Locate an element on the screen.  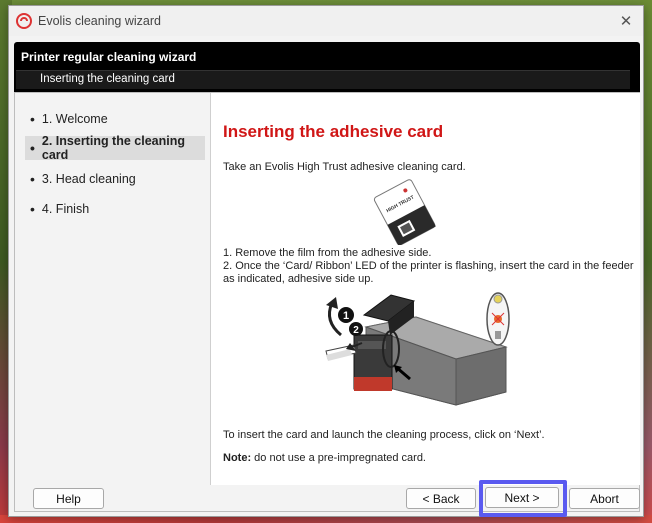
step-inserting-card: • 2. Inserting the cleaning card is located at coordinates (115, 148).